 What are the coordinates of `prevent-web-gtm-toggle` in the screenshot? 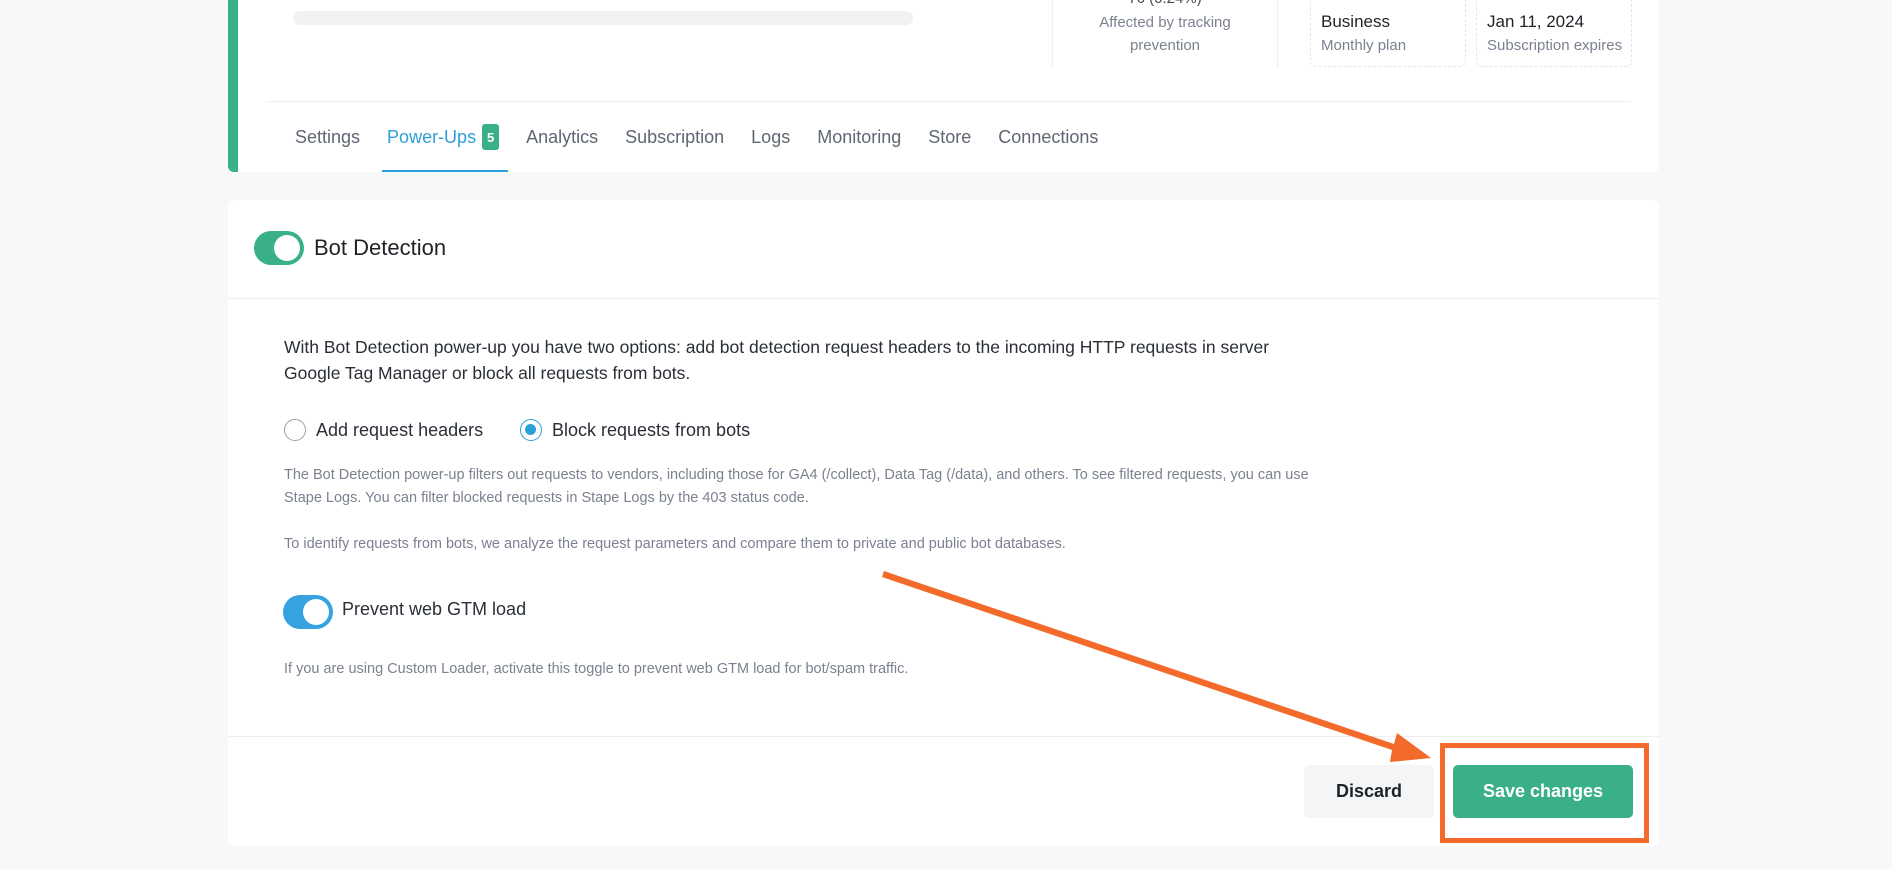 It's located at (308, 612).